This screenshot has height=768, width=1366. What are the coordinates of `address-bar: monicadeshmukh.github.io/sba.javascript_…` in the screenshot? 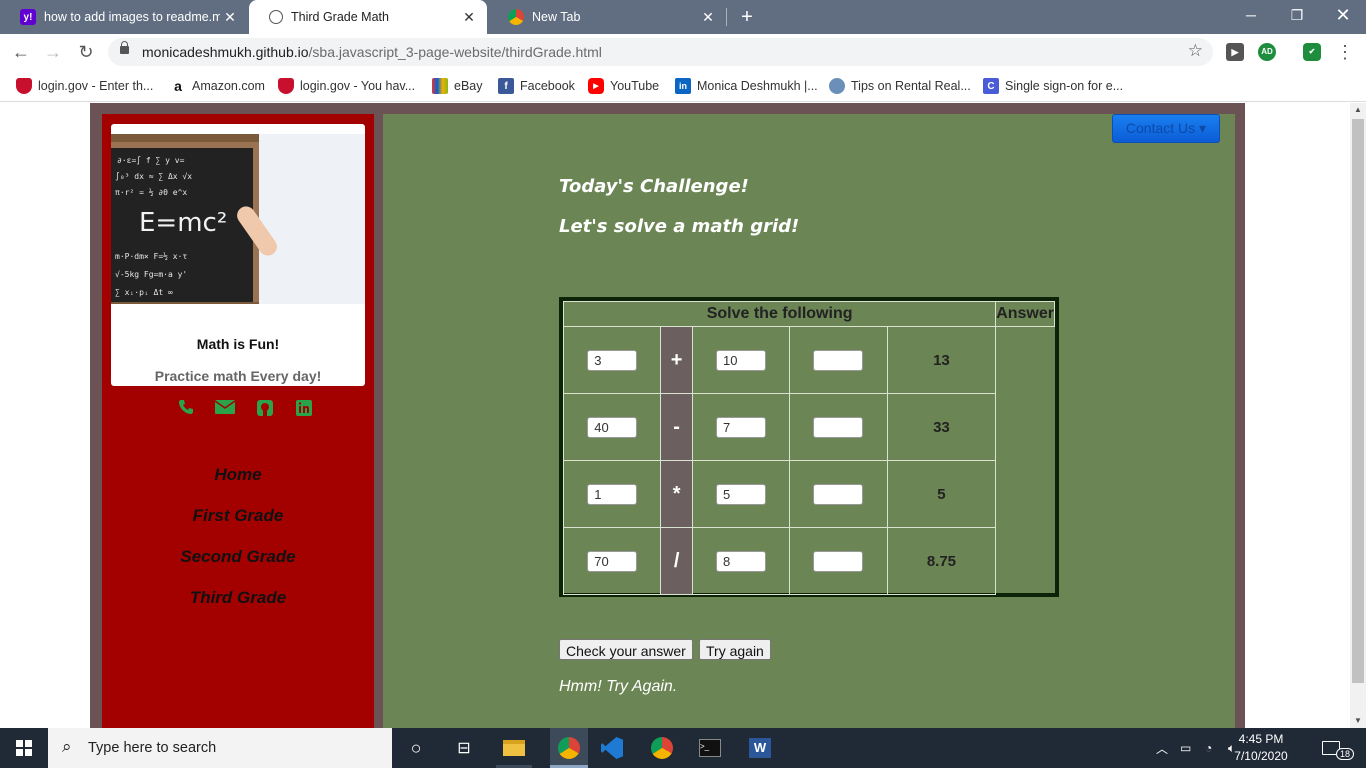 It's located at (660, 52).